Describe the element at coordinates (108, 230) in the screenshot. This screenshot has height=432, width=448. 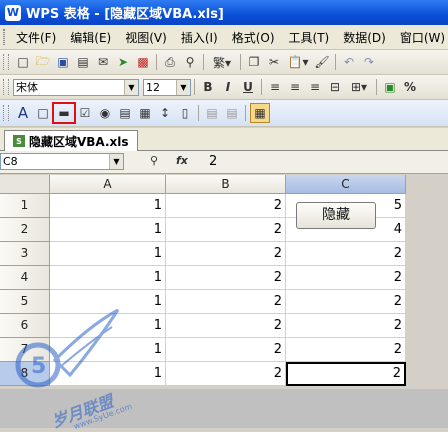
I see `cell-a2: 1` at that location.